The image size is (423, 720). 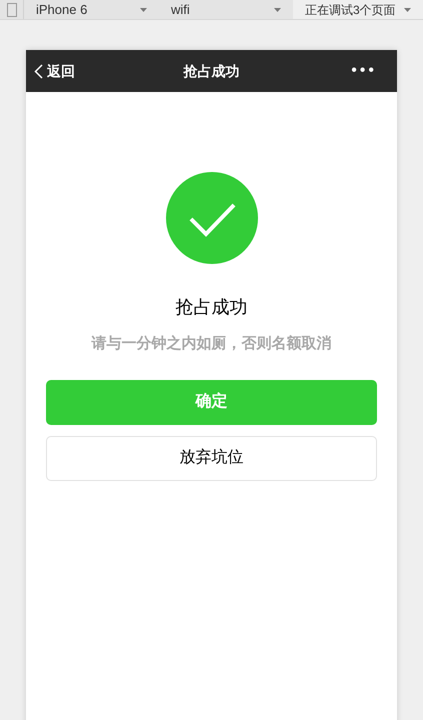 I want to click on chevron-left-icon, so click(x=38, y=71).